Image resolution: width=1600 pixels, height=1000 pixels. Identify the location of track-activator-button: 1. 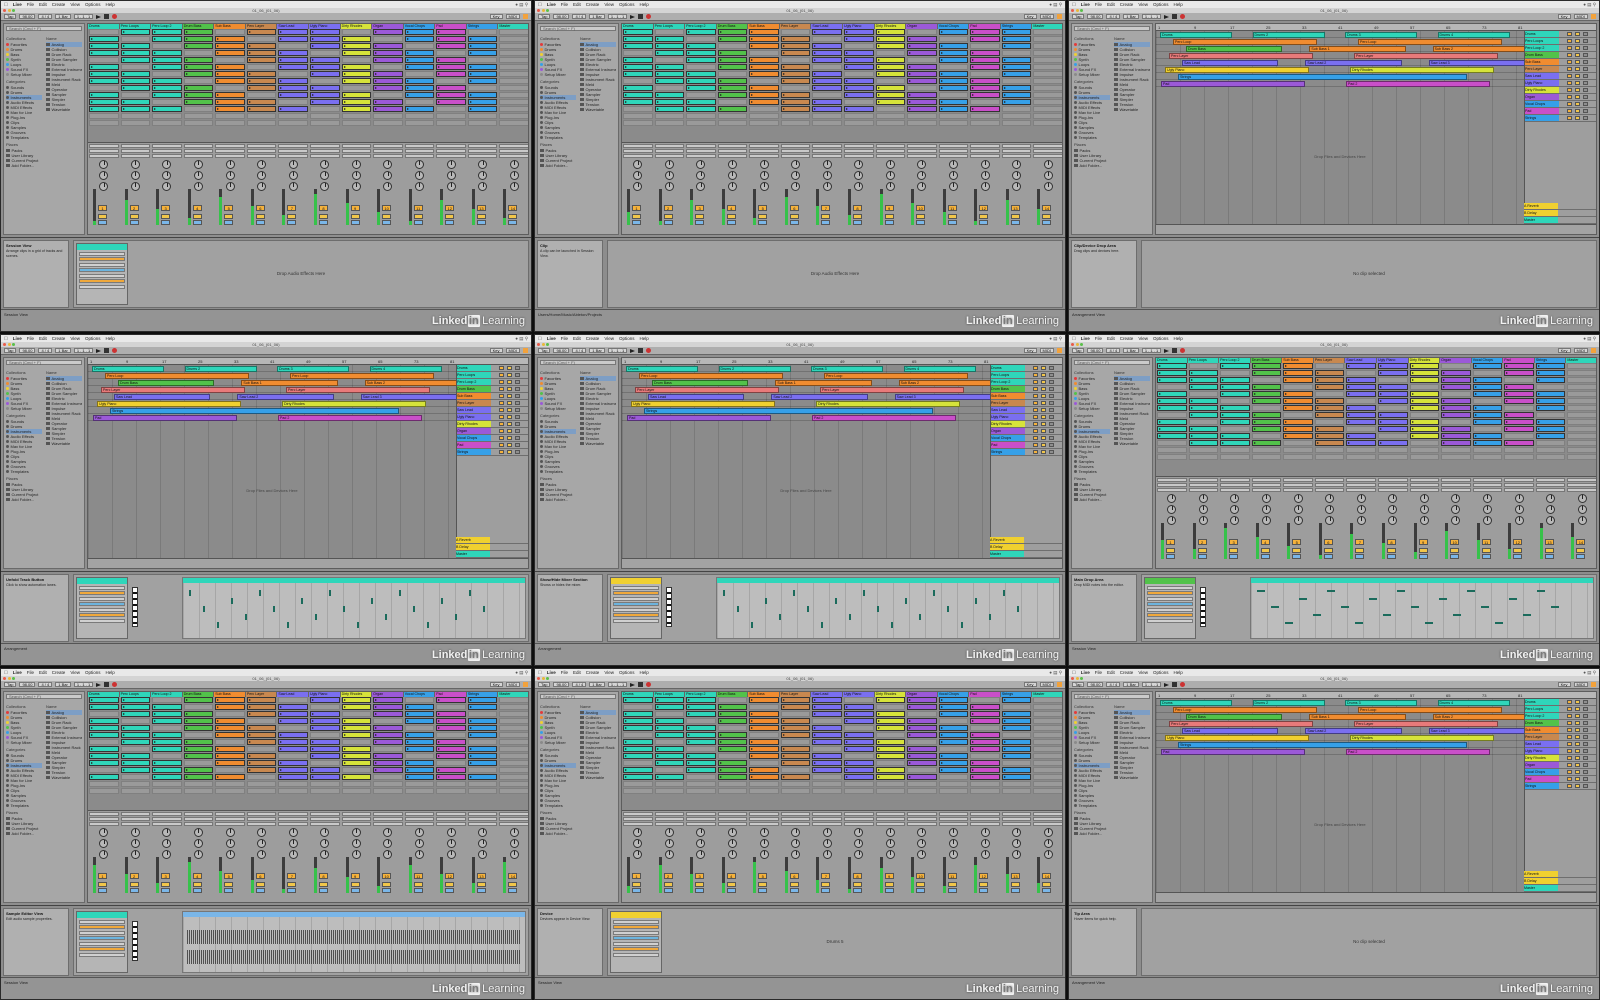
(102, 208).